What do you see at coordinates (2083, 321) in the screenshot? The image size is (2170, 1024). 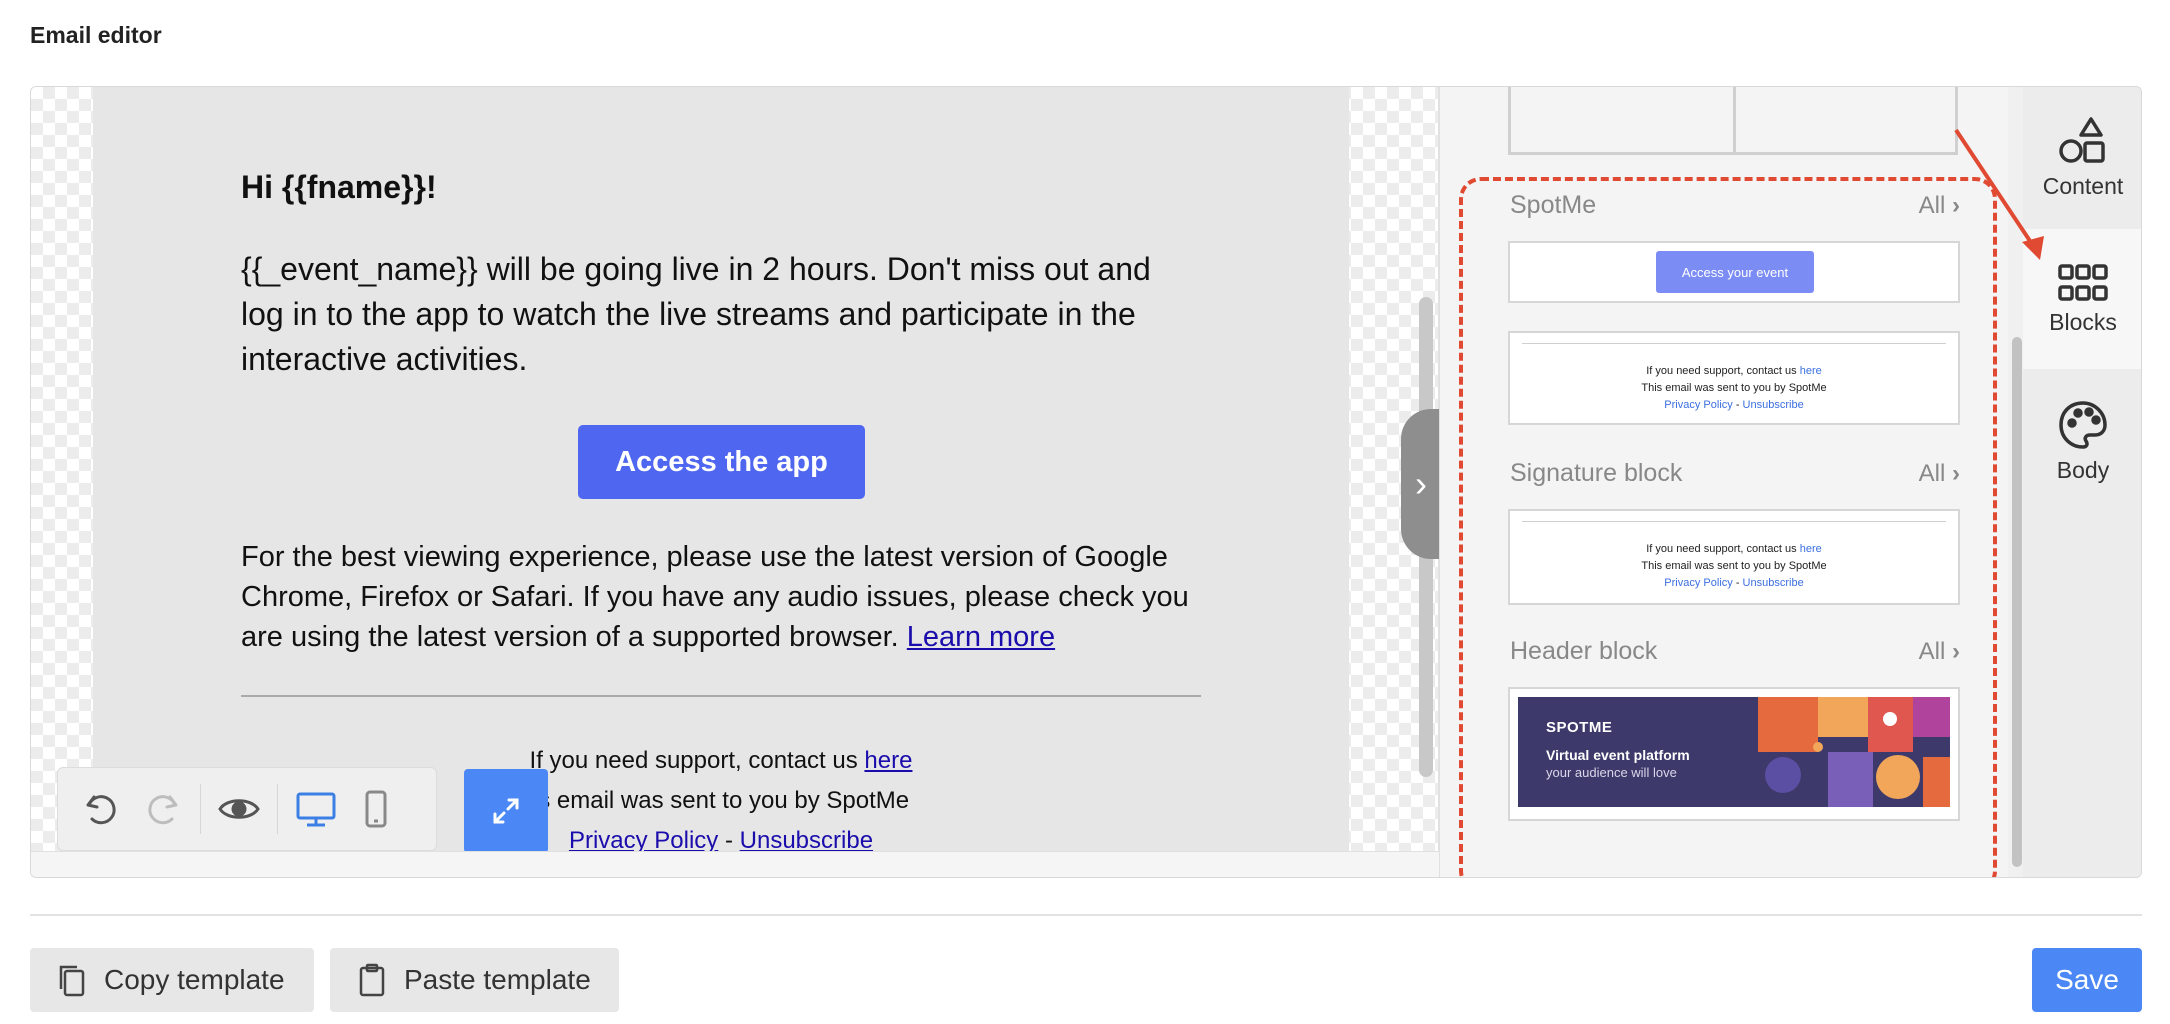 I see `tab-blocks-label: Blocks` at bounding box center [2083, 321].